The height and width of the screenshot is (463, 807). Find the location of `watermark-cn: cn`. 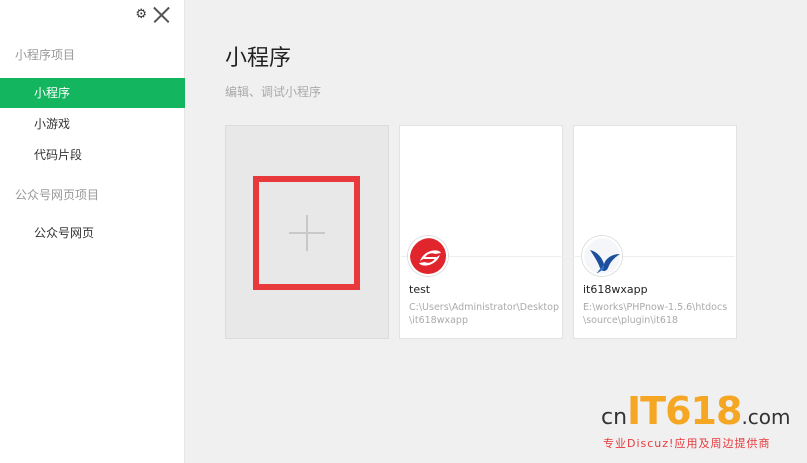

watermark-cn: cn is located at coordinates (614, 417).